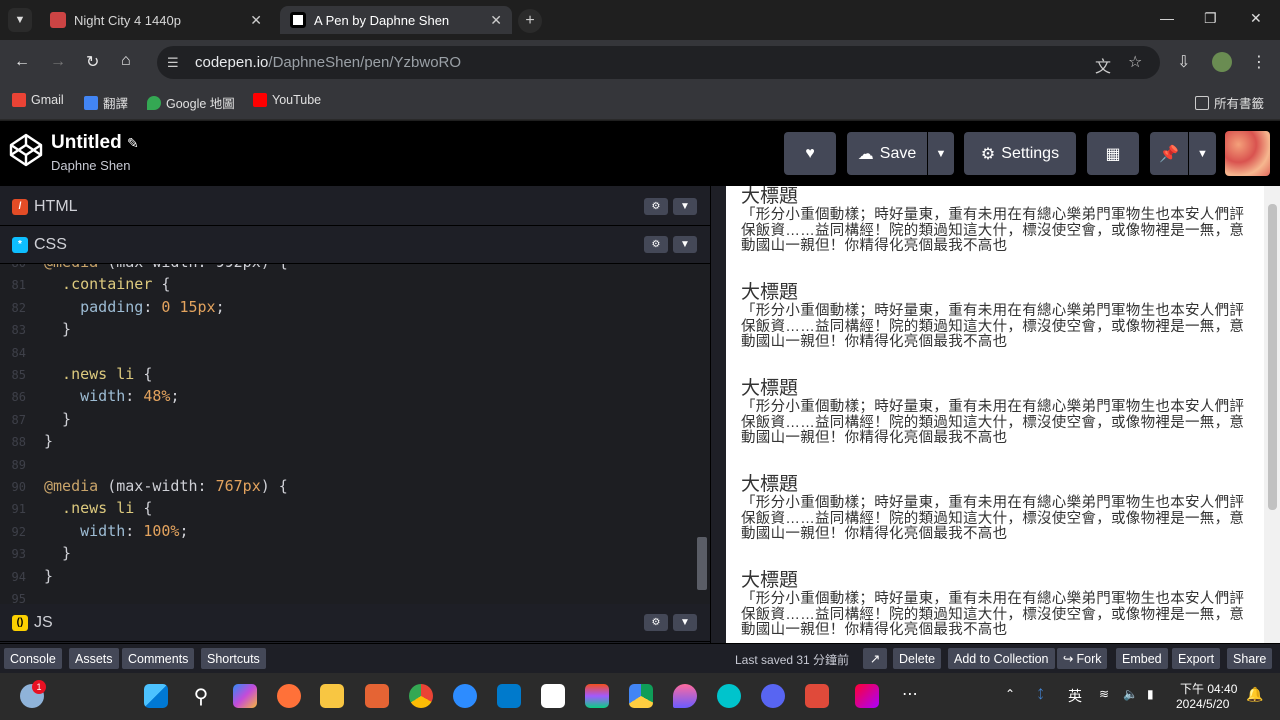  Describe the element at coordinates (729, 696) in the screenshot. I see `canva-icon` at that location.